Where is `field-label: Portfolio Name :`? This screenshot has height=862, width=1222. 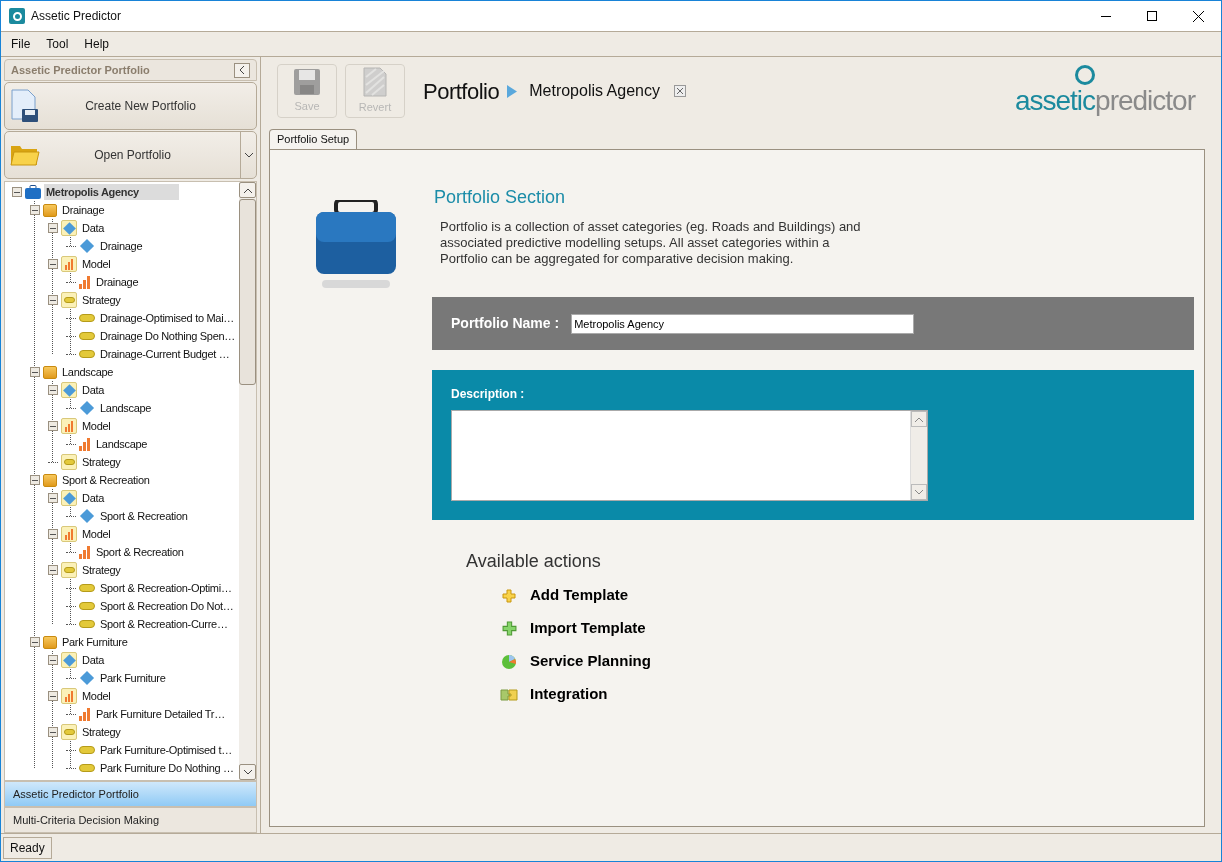
field-label: Portfolio Name : is located at coordinates (505, 323).